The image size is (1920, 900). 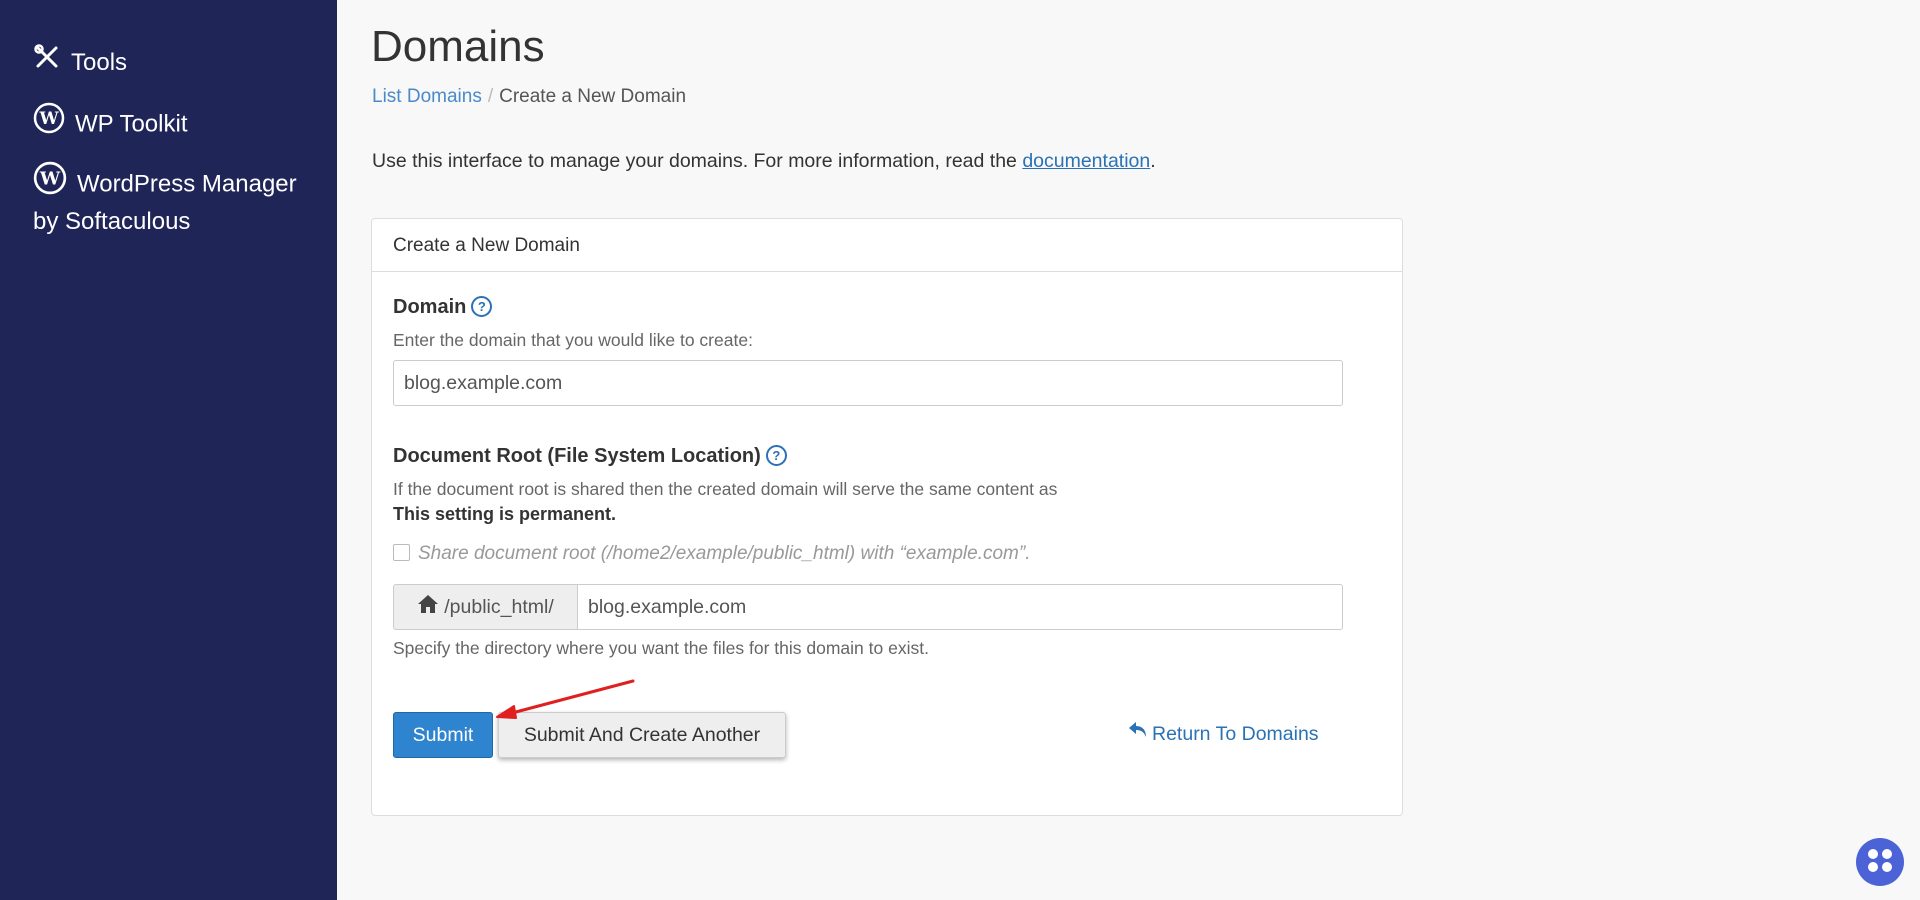 I want to click on chat-widget-icon, so click(x=1880, y=862).